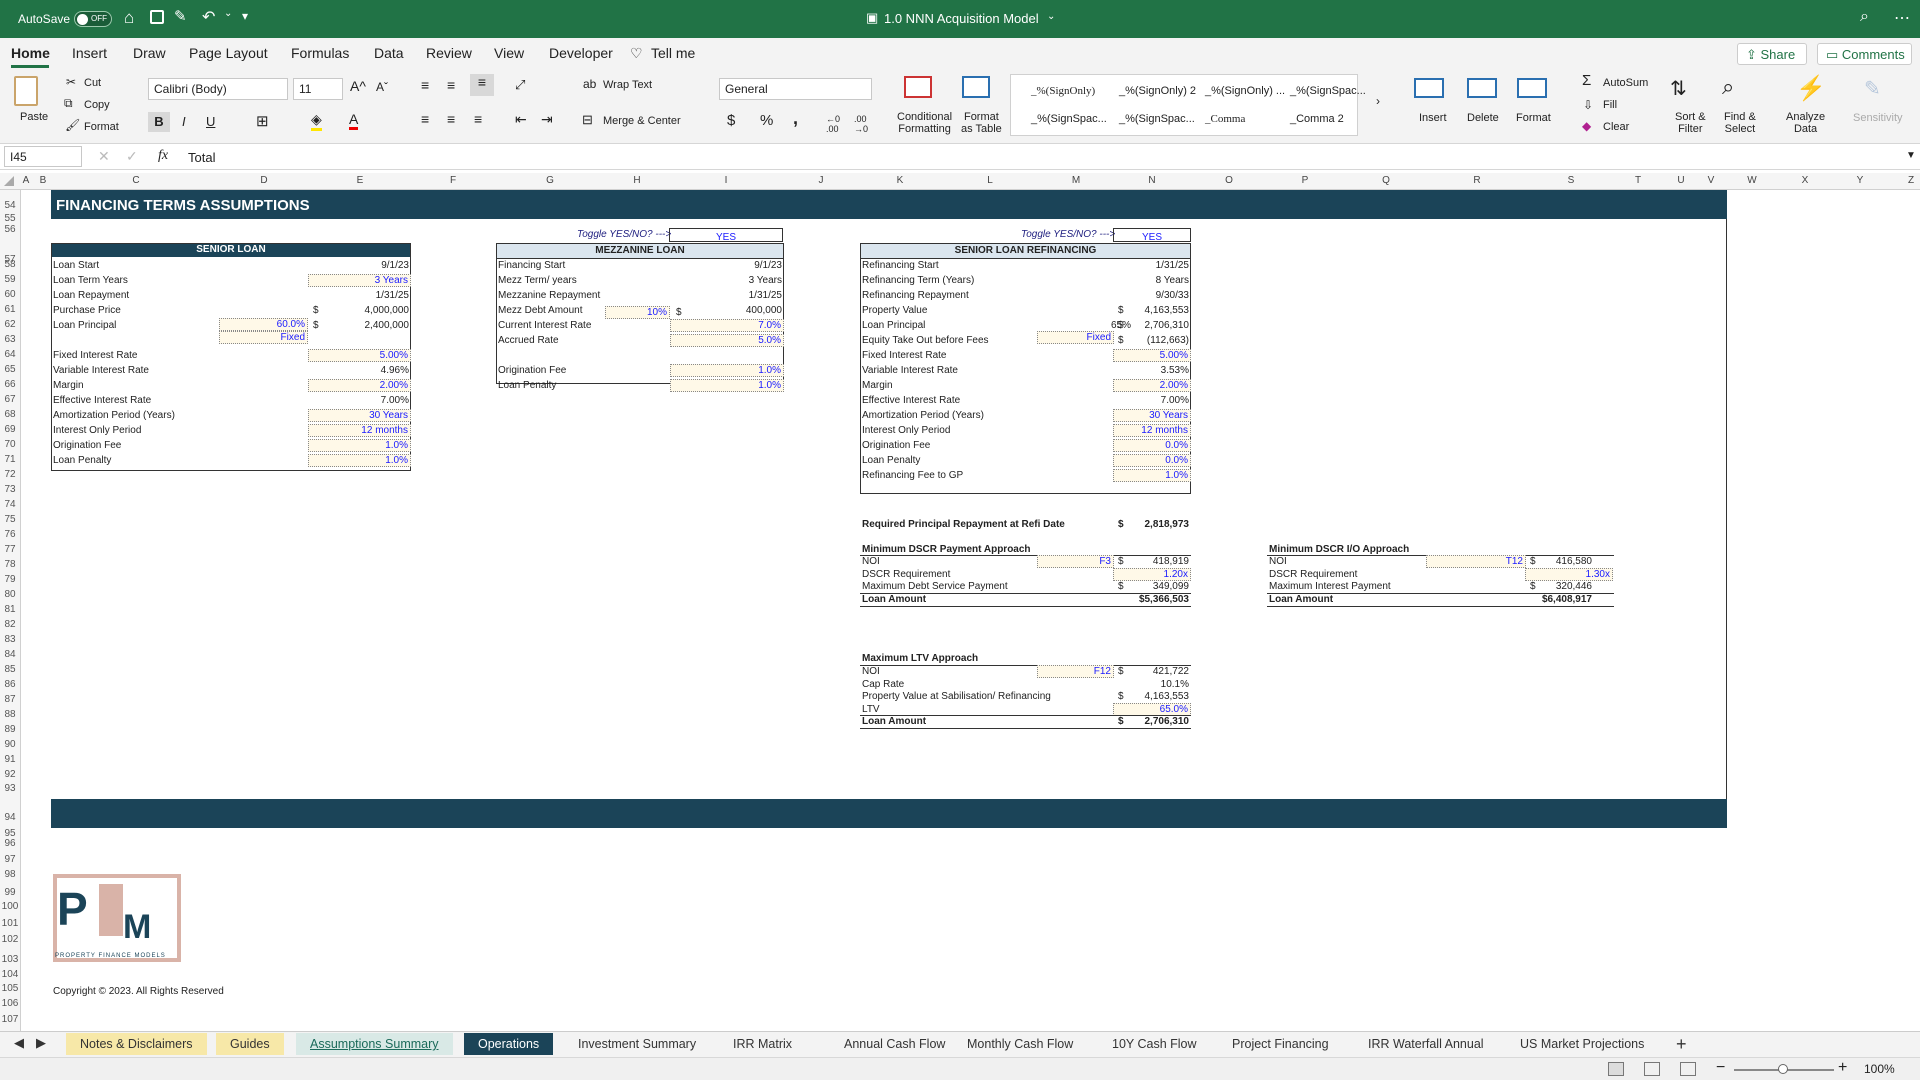 This screenshot has width=1920, height=1080. What do you see at coordinates (1482, 88) in the screenshot?
I see `delete-cells-icon` at bounding box center [1482, 88].